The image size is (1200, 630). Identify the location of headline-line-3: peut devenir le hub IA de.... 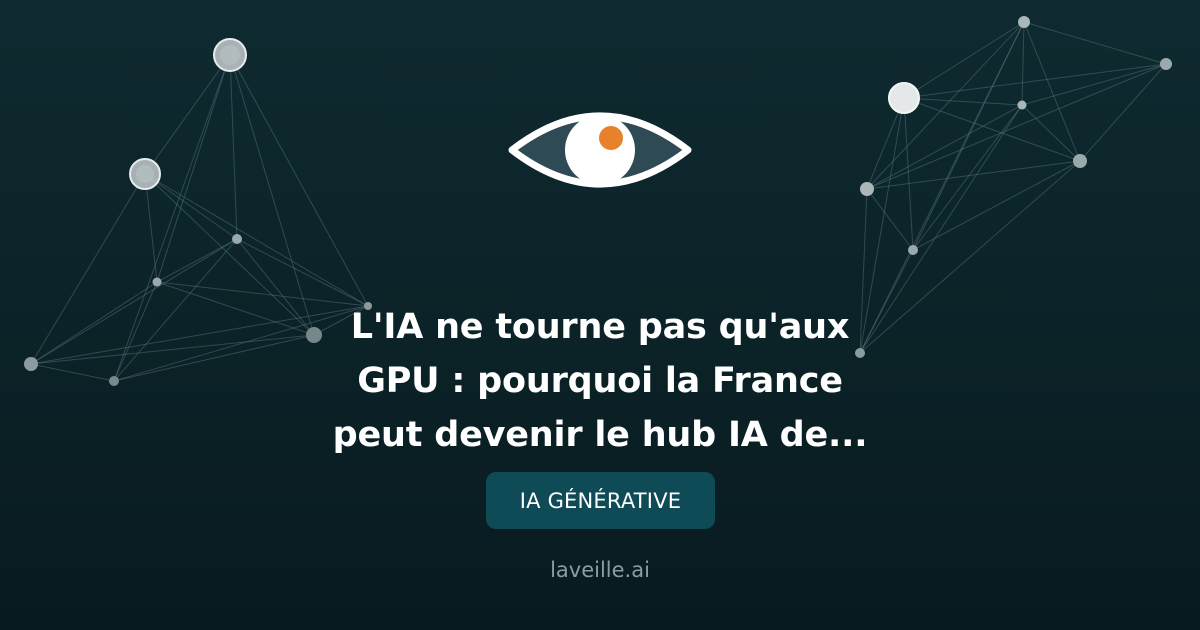
(600, 435).